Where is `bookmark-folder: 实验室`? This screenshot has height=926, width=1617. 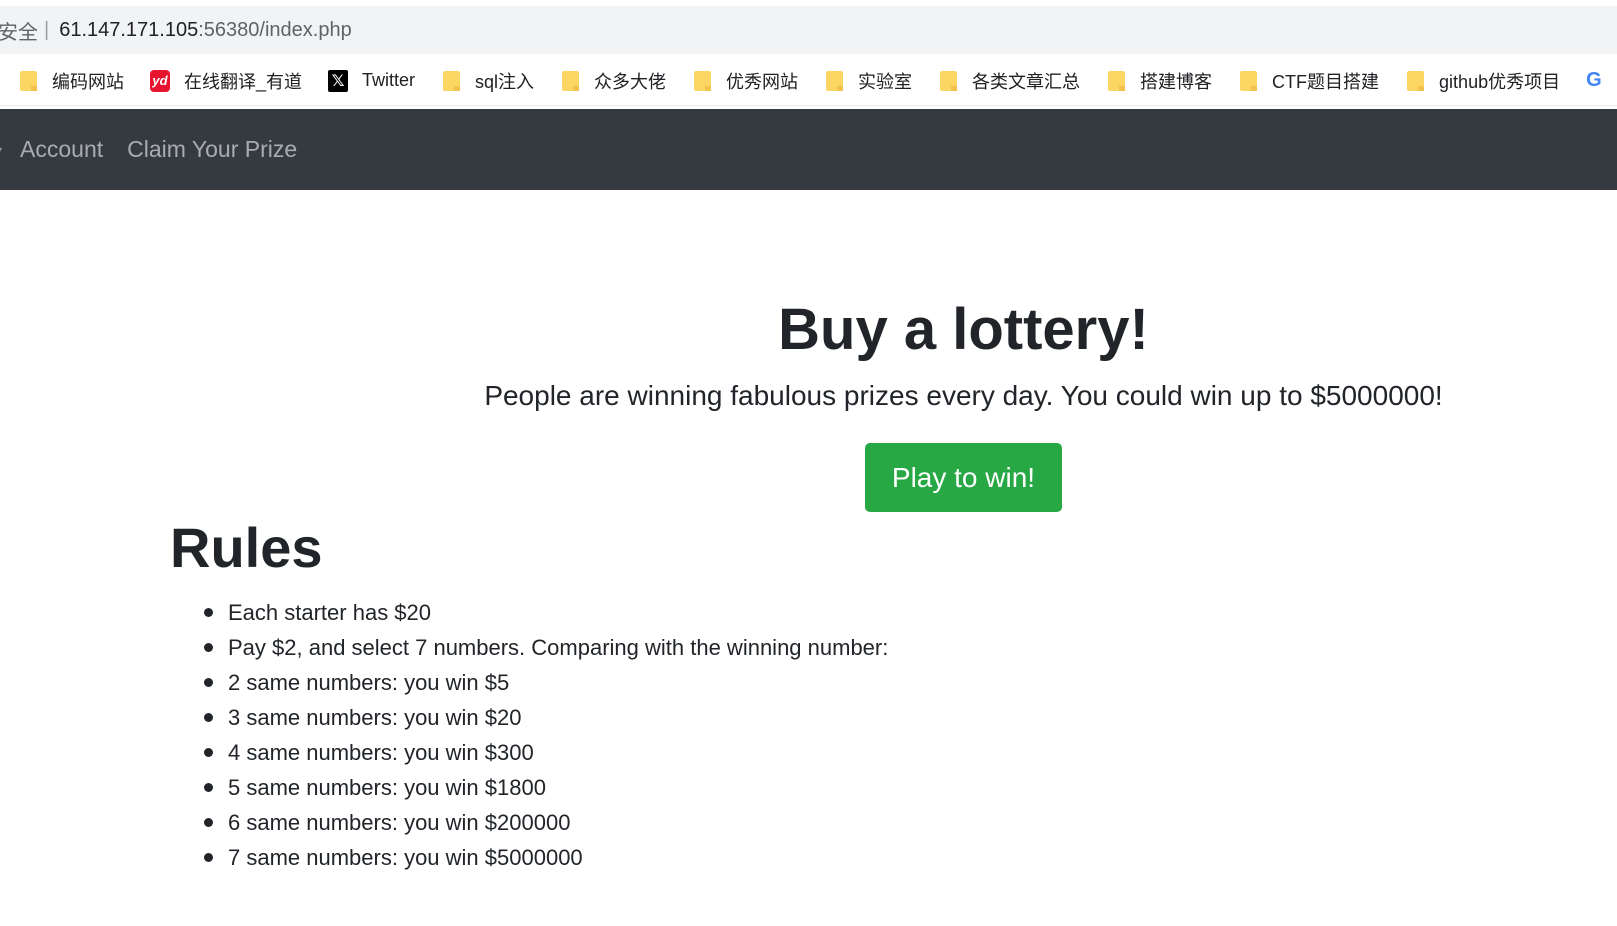
bookmark-folder: 实验室 is located at coordinates (868, 81).